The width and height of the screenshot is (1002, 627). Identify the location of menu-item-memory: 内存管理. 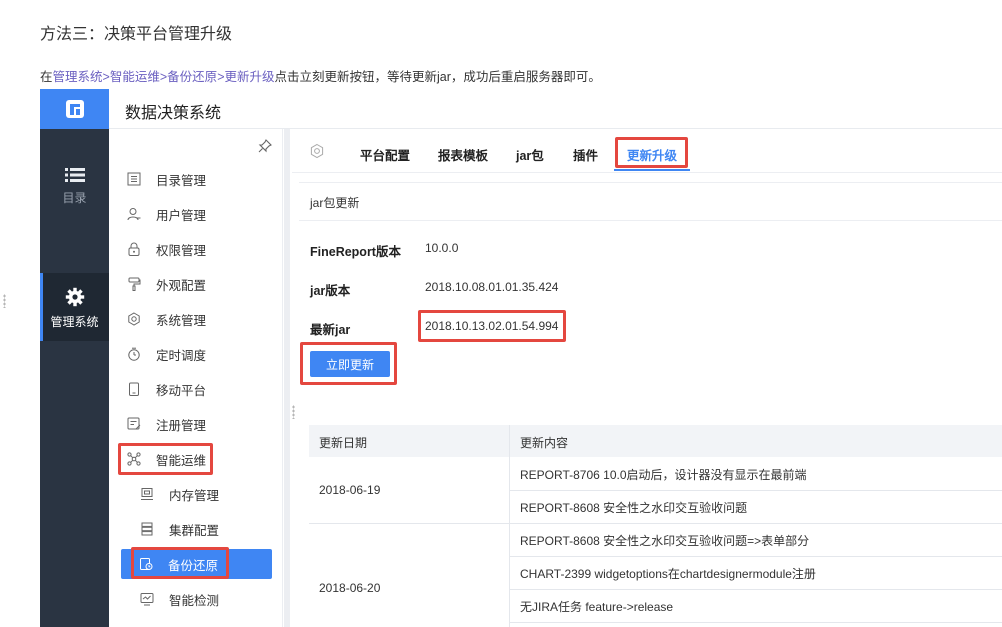
(179, 494).